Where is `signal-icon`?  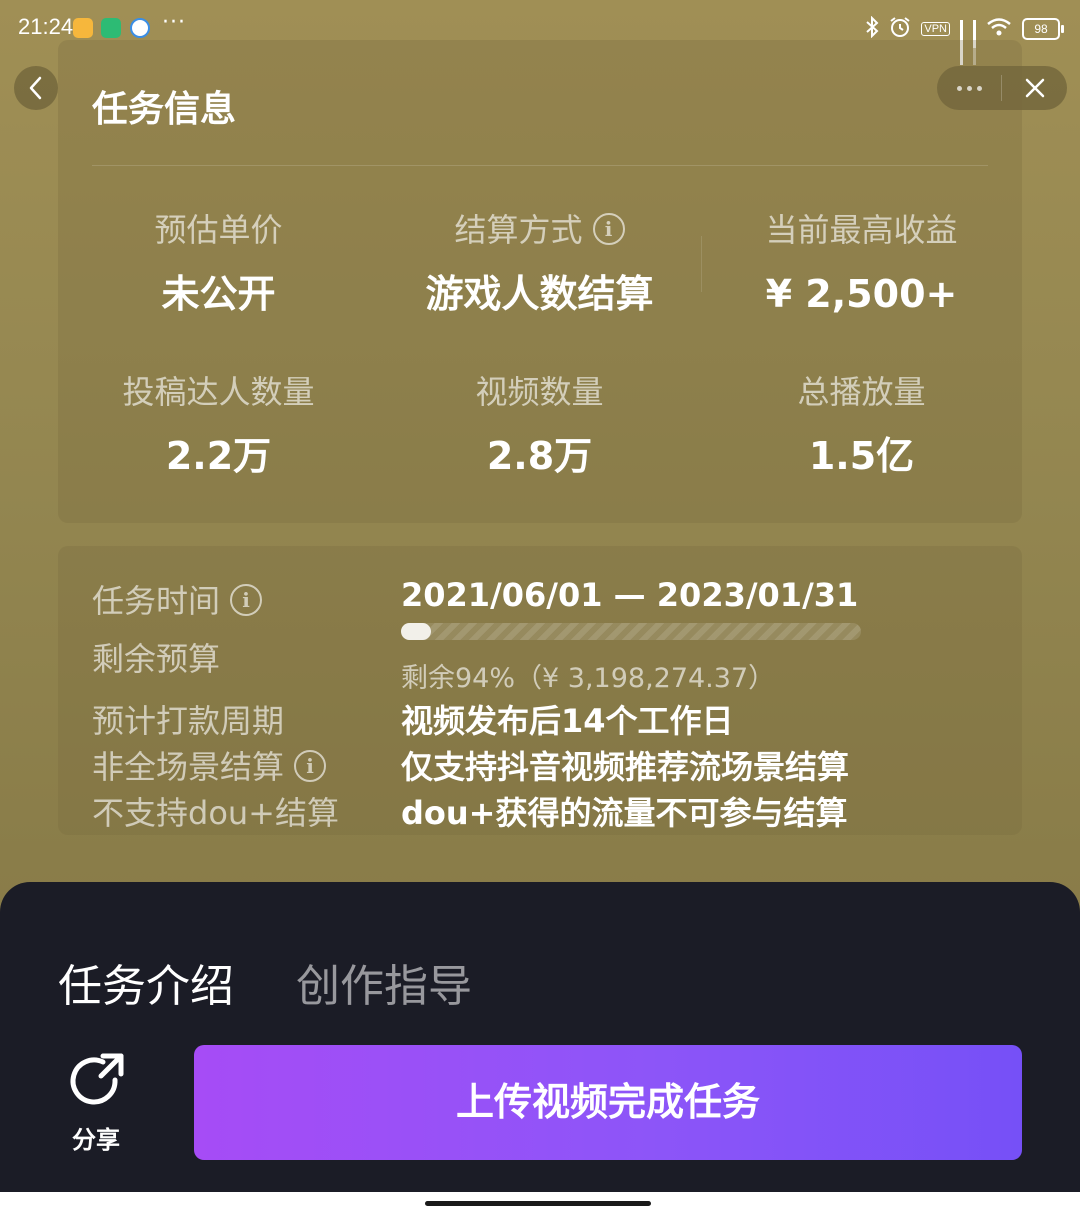 signal-icon is located at coordinates (961, 42).